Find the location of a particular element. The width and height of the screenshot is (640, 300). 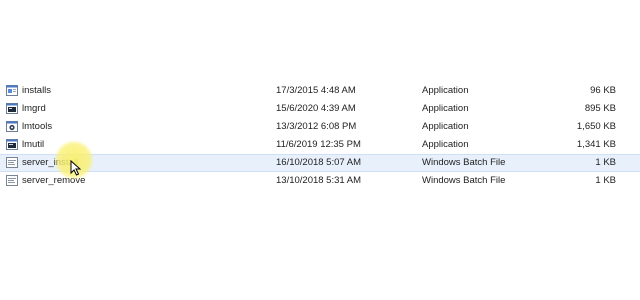

file-date-modified: 11/6/2019 12:35 PM is located at coordinates (318, 144).